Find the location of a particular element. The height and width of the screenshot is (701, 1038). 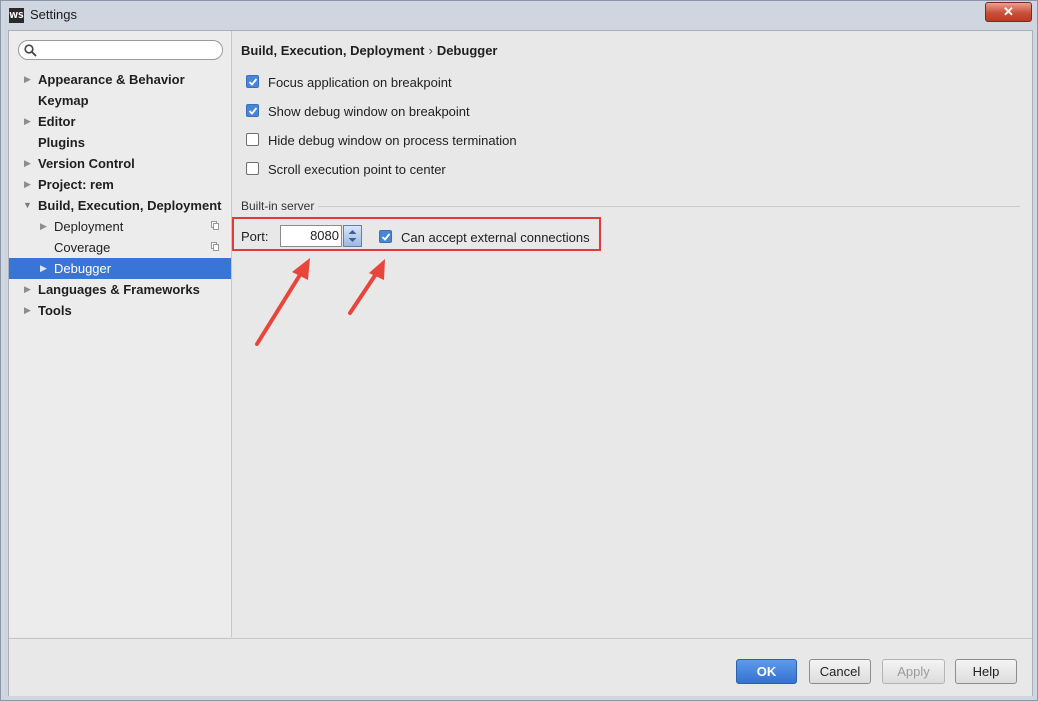

builtin-server-title: Built-in server is located at coordinates (278, 206).